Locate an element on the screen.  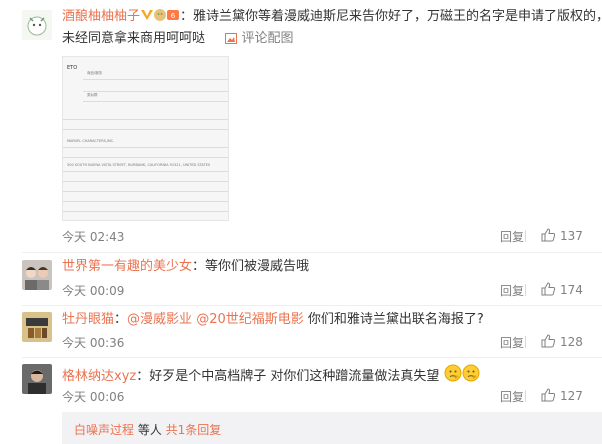
comment-time: 今天 00:06 is located at coordinates (93, 397).